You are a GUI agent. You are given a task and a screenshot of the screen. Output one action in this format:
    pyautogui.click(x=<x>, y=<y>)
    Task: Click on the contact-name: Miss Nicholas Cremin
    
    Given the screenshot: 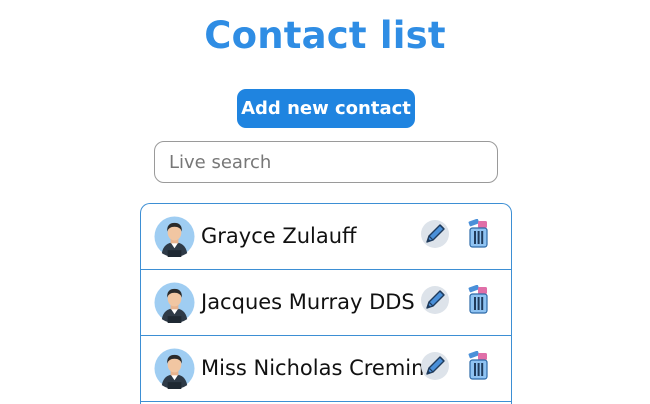 What is the action you would take?
    pyautogui.click(x=313, y=368)
    